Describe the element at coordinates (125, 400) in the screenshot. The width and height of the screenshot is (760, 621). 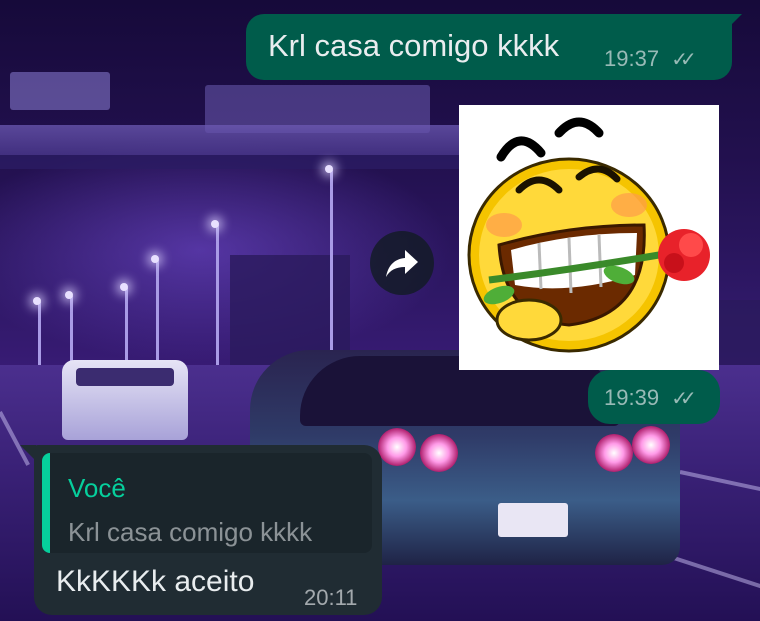
I see `wallpaper-car` at that location.